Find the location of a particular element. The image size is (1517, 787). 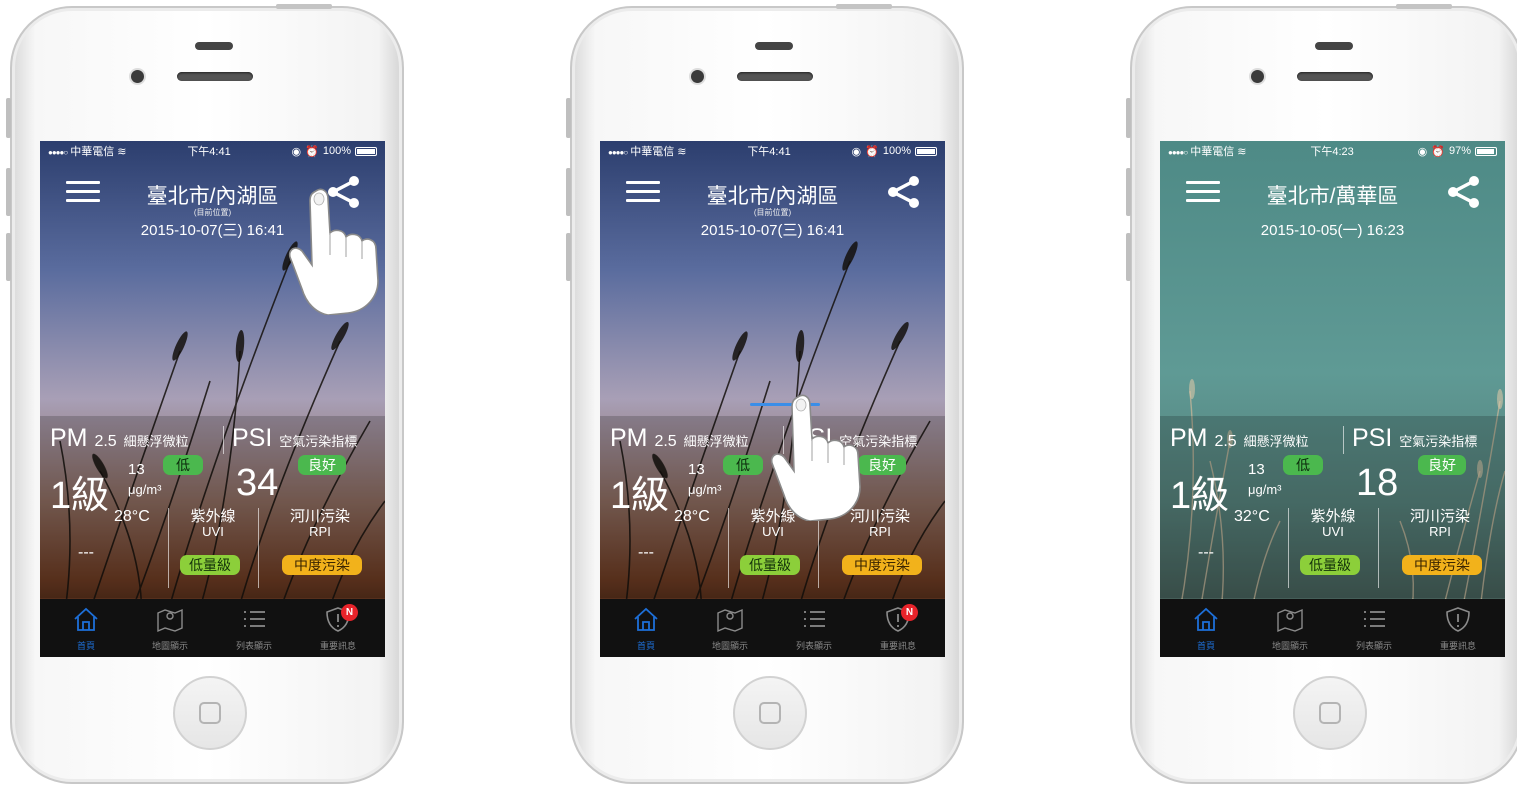

map-icon is located at coordinates (1290, 620).